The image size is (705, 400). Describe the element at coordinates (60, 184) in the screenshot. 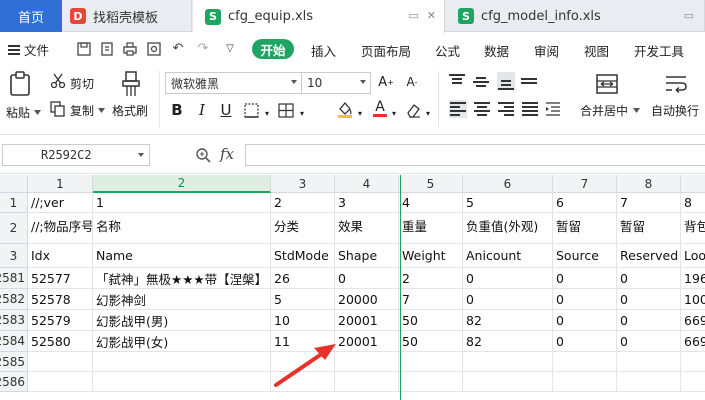

I see `column-header-1: 1` at that location.